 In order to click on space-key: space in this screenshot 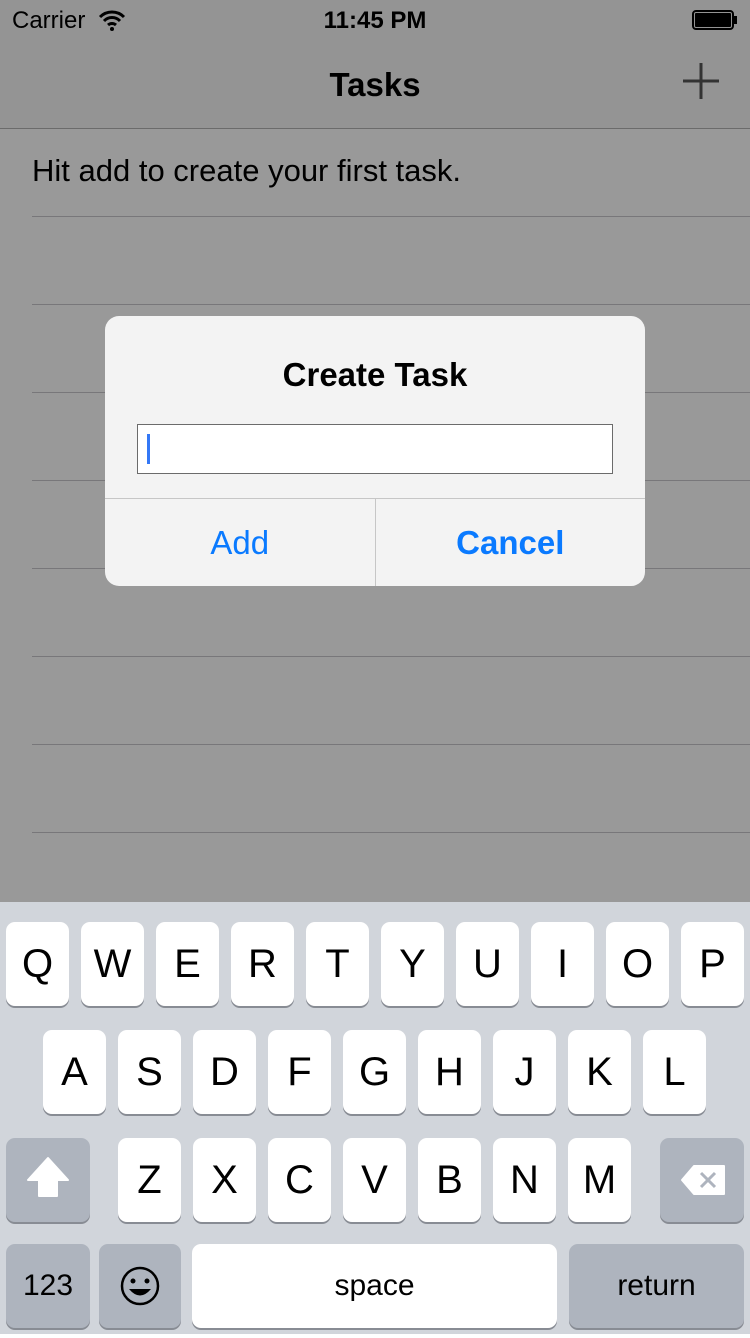, I will do `click(374, 1286)`.